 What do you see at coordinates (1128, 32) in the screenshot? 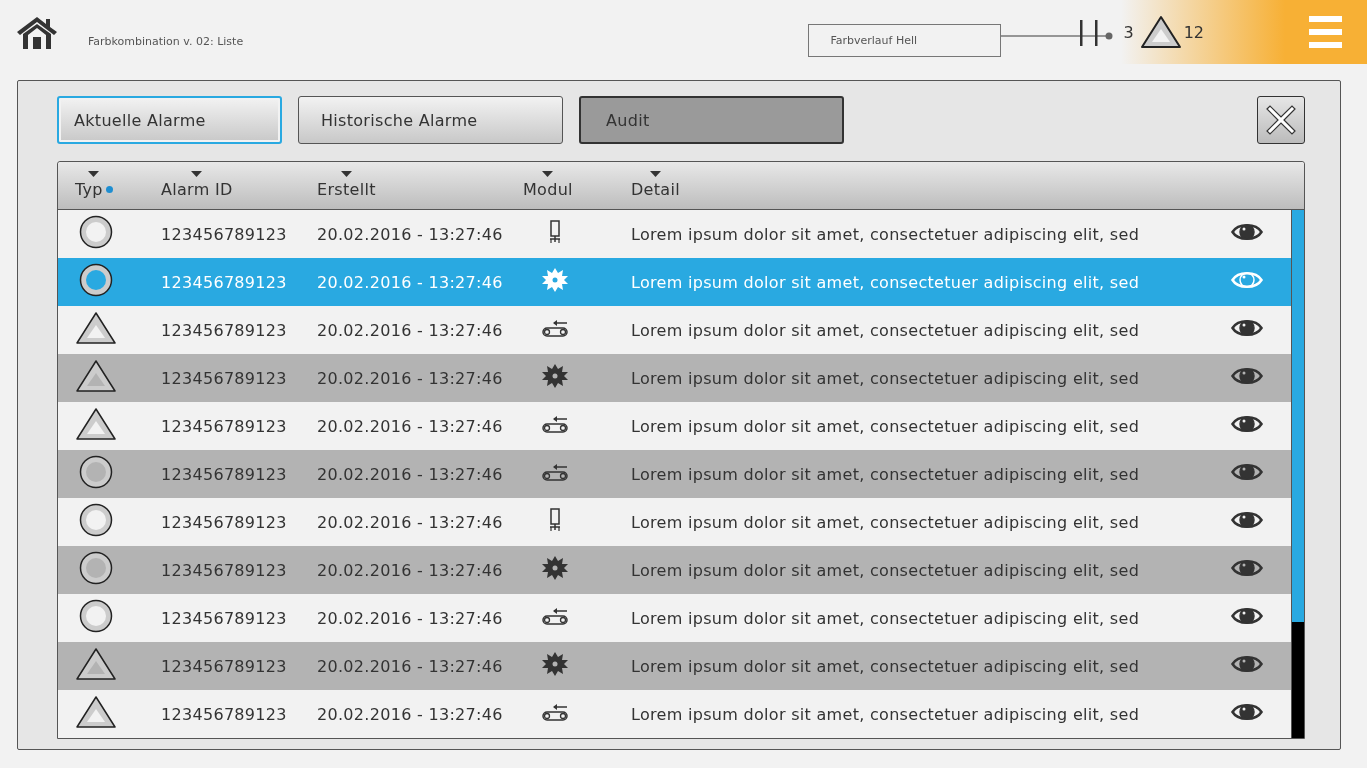
I see `pause-count: 3` at bounding box center [1128, 32].